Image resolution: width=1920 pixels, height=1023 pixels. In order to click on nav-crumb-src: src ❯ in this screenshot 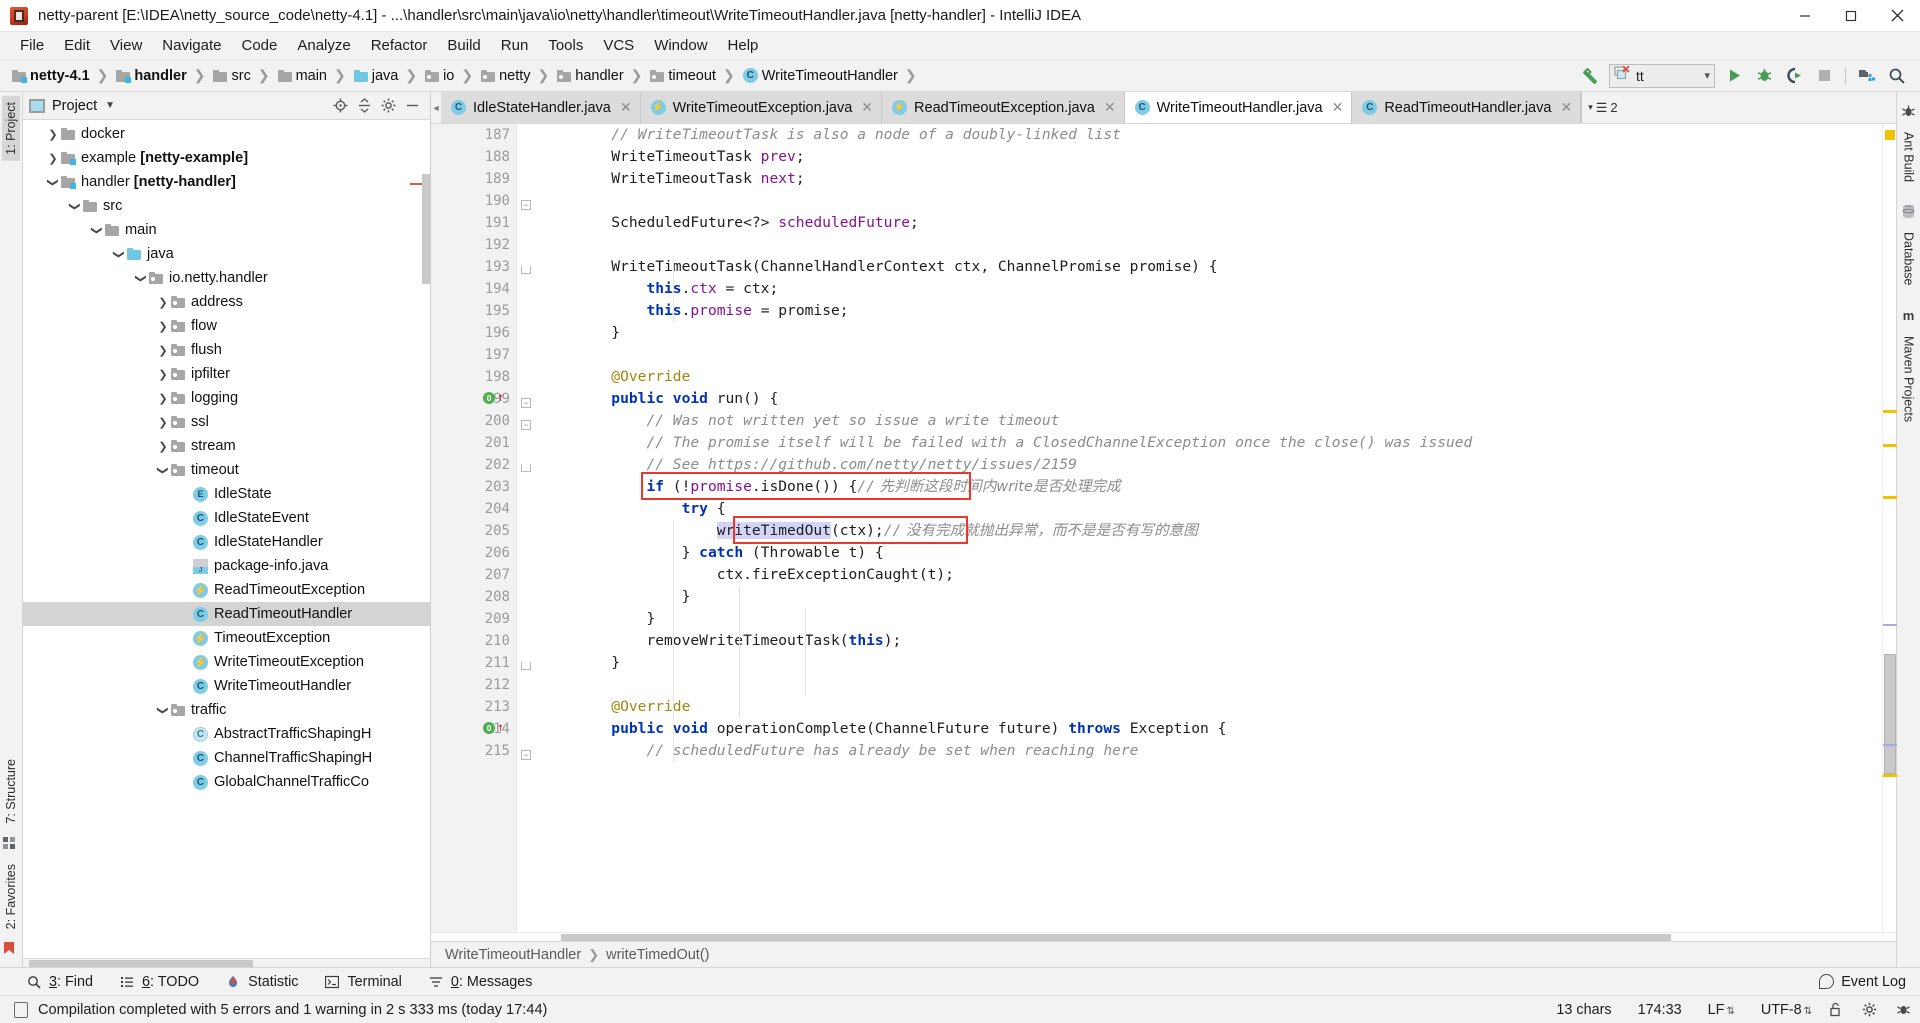, I will do `click(241, 75)`.